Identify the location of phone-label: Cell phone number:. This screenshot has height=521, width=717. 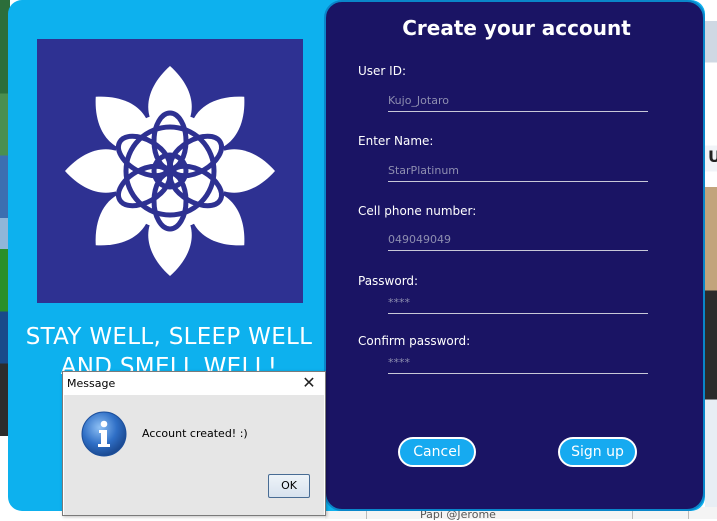
(417, 211).